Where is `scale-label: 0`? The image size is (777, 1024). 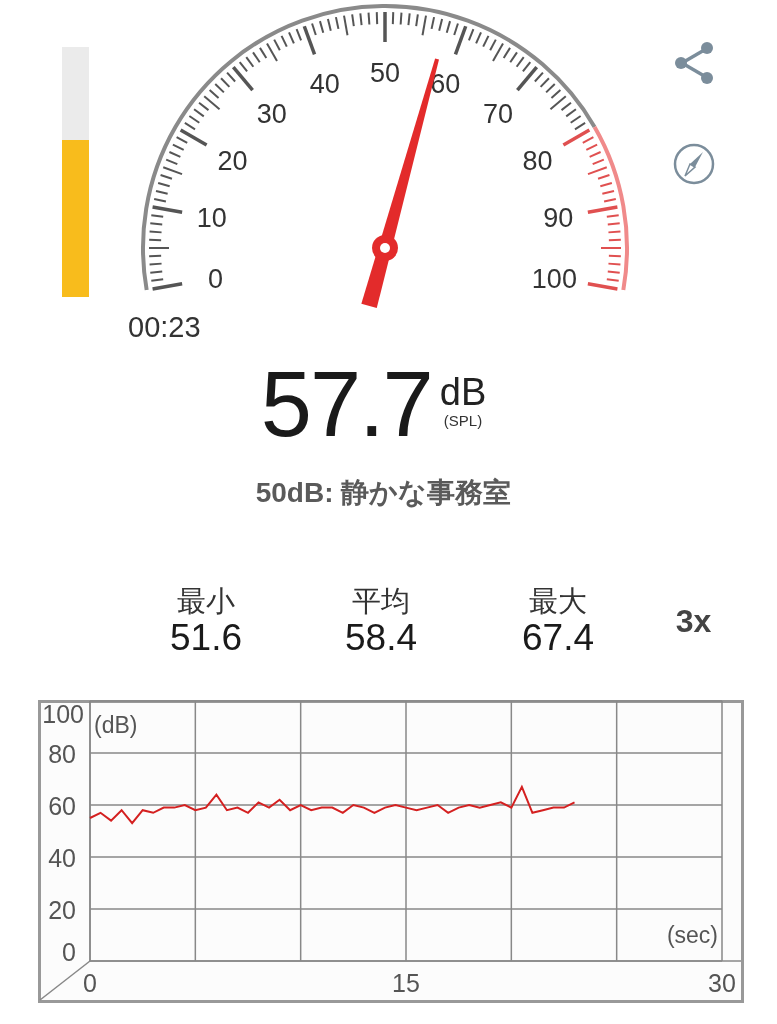
scale-label: 0 is located at coordinates (216, 278).